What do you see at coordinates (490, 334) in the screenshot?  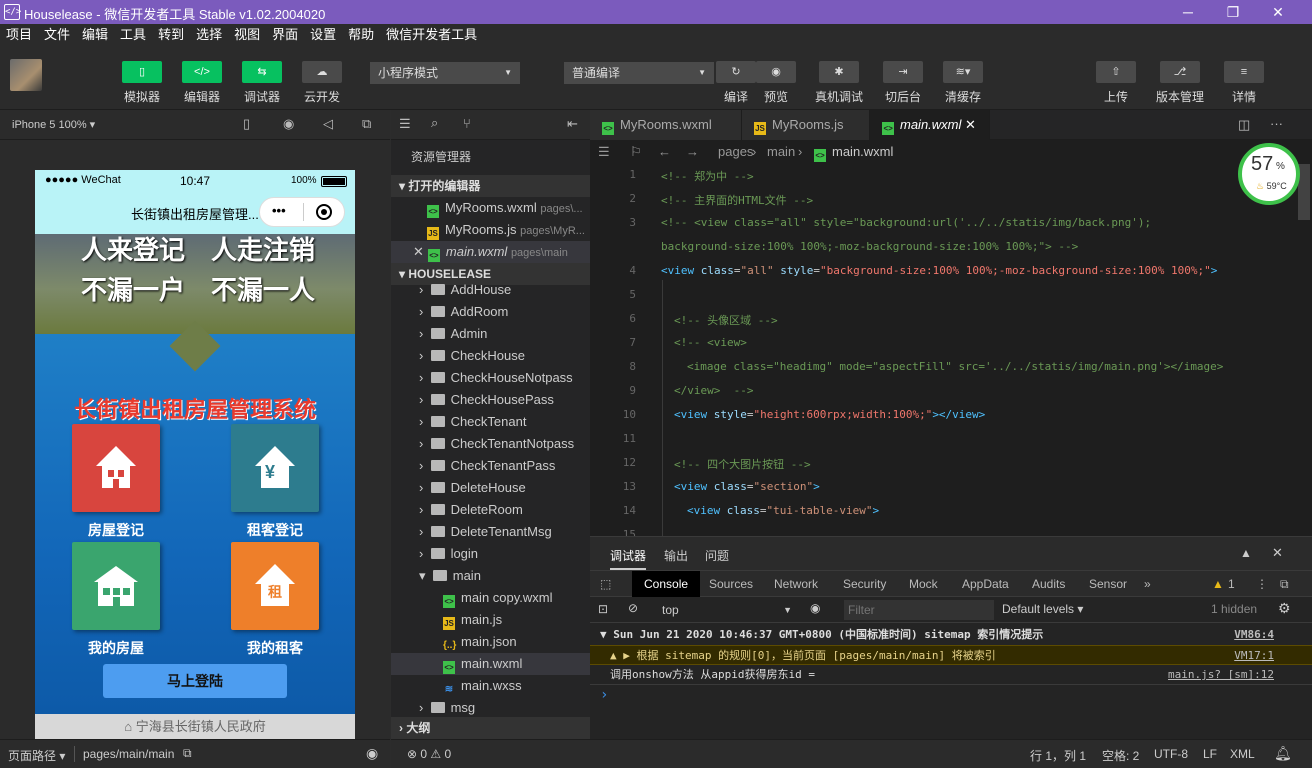 I see `folder-item: › Admin` at bounding box center [490, 334].